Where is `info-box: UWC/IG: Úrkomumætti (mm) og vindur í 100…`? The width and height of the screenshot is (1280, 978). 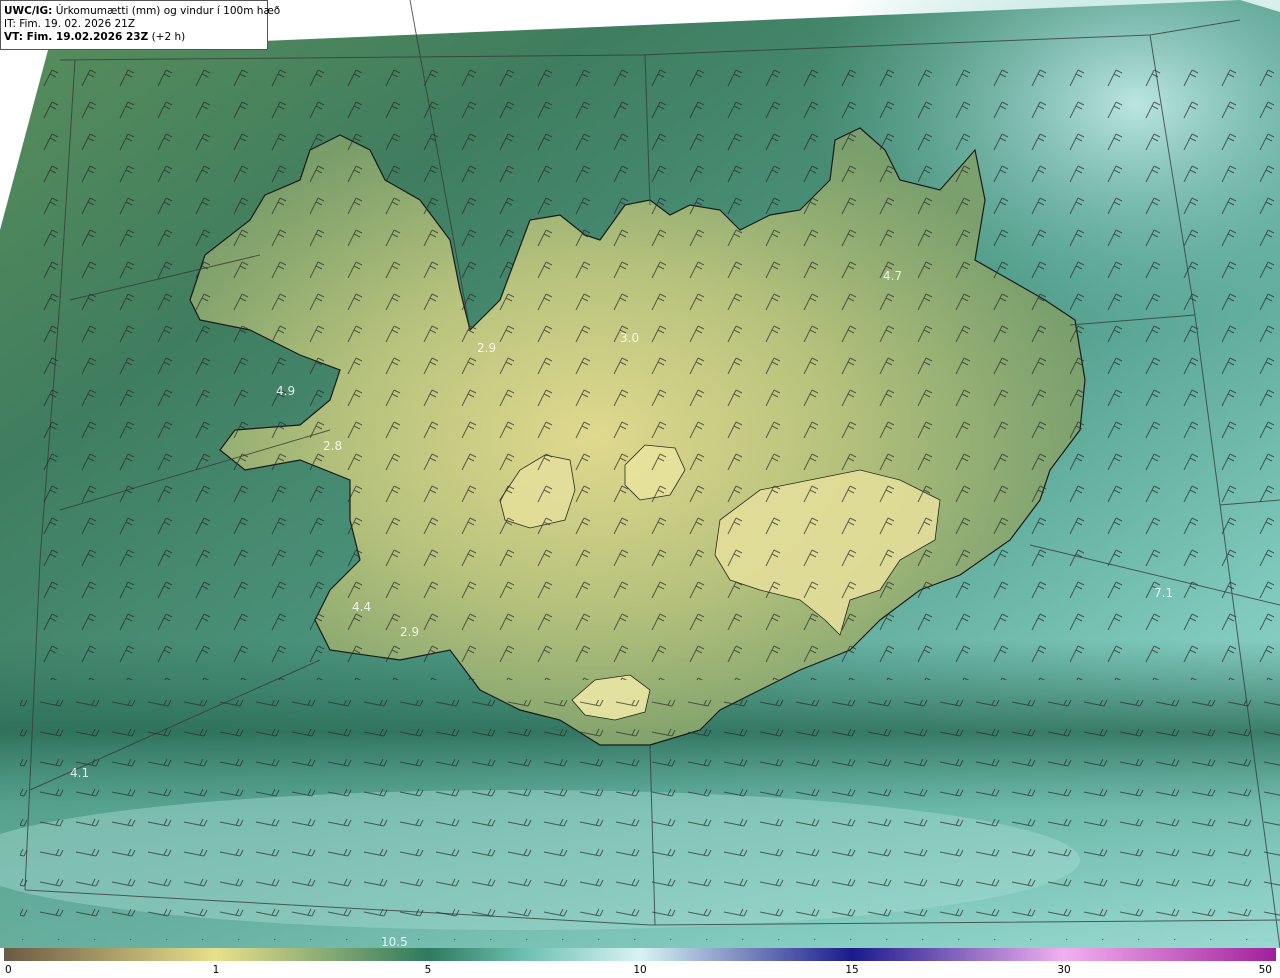 info-box: UWC/IG: Úrkomumætti (mm) og vindur í 100… is located at coordinates (140, 25).